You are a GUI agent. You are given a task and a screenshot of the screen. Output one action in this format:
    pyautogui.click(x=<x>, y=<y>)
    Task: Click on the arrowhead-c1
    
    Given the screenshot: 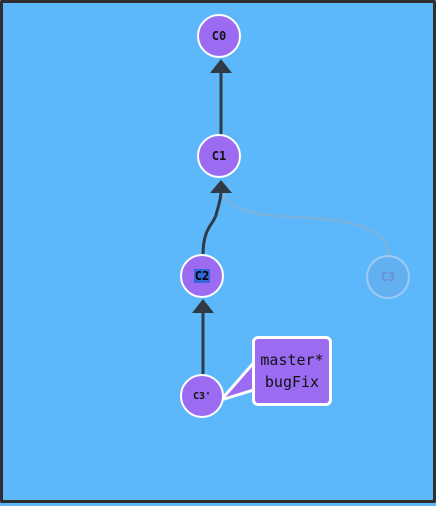 What is the action you would take?
    pyautogui.click(x=221, y=186)
    